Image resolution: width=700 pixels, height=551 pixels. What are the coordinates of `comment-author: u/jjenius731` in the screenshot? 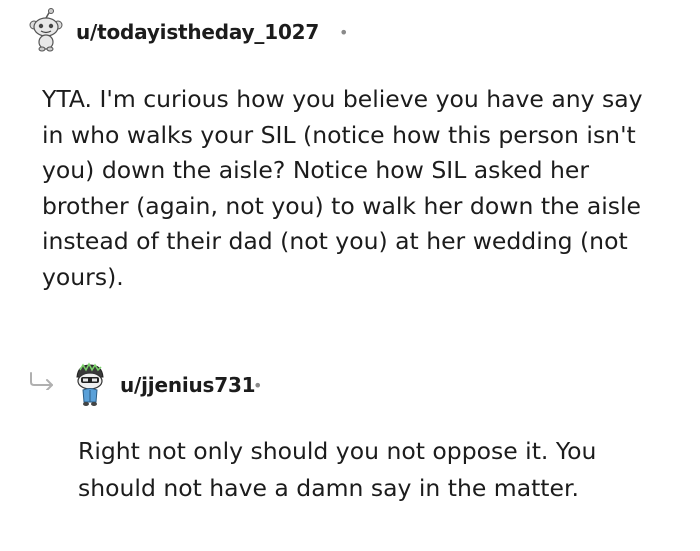 It's located at (188, 385).